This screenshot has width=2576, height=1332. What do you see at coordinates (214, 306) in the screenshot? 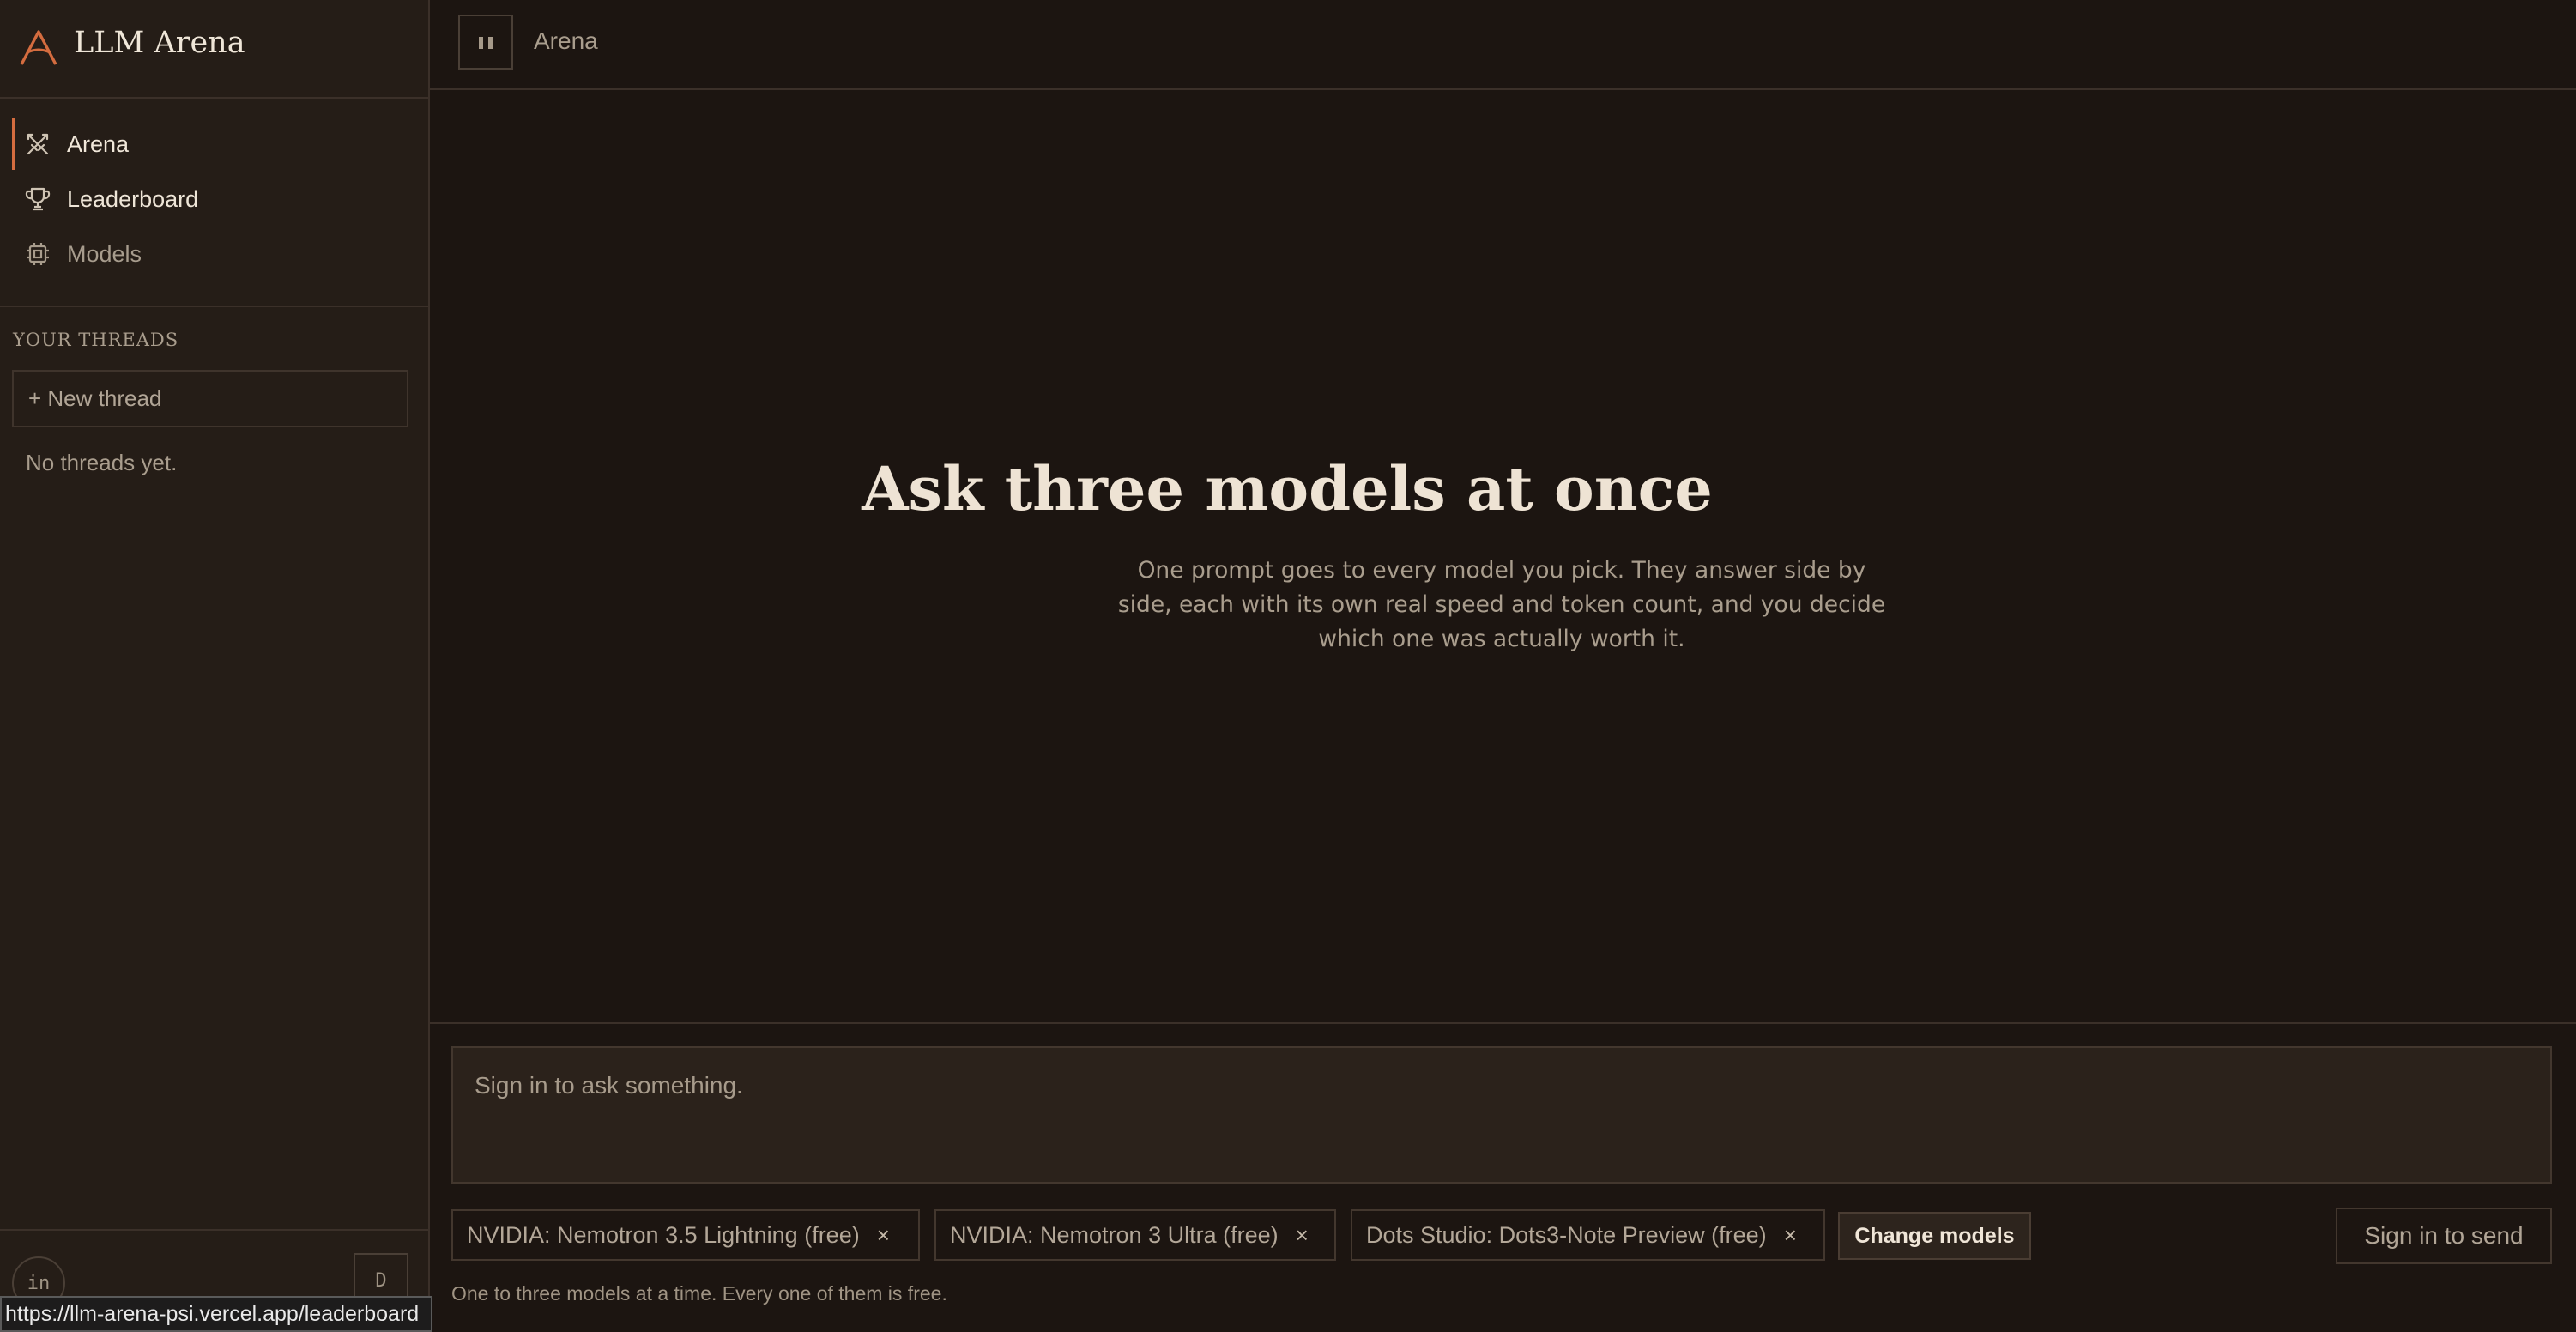
I see `sidebar-divider` at bounding box center [214, 306].